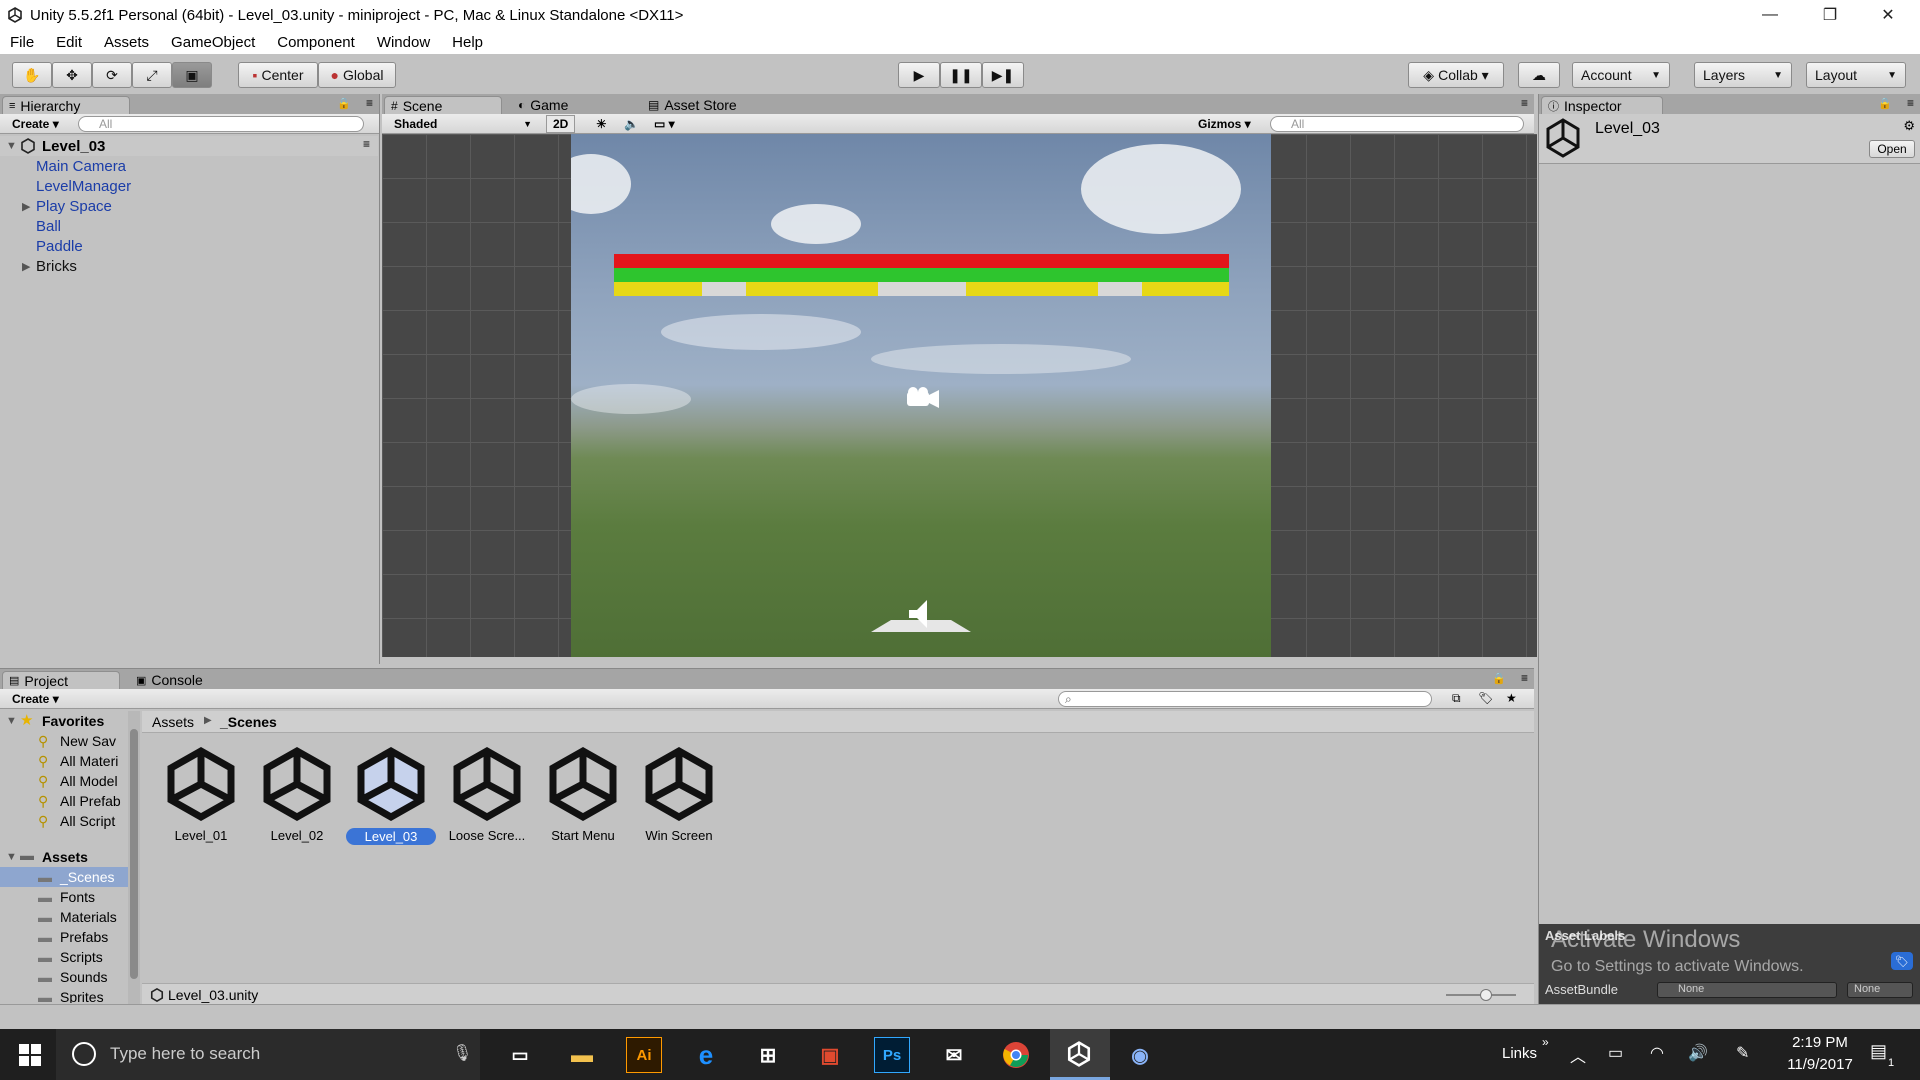 Image resolution: width=1920 pixels, height=1080 pixels. I want to click on icon-size-slider, so click(1481, 995).